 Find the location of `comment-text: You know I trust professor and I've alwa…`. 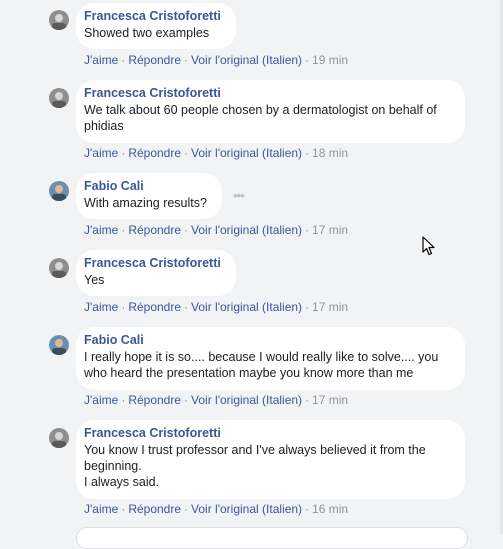

comment-text: You know I trust professor and I've alwa… is located at coordinates (255, 466).